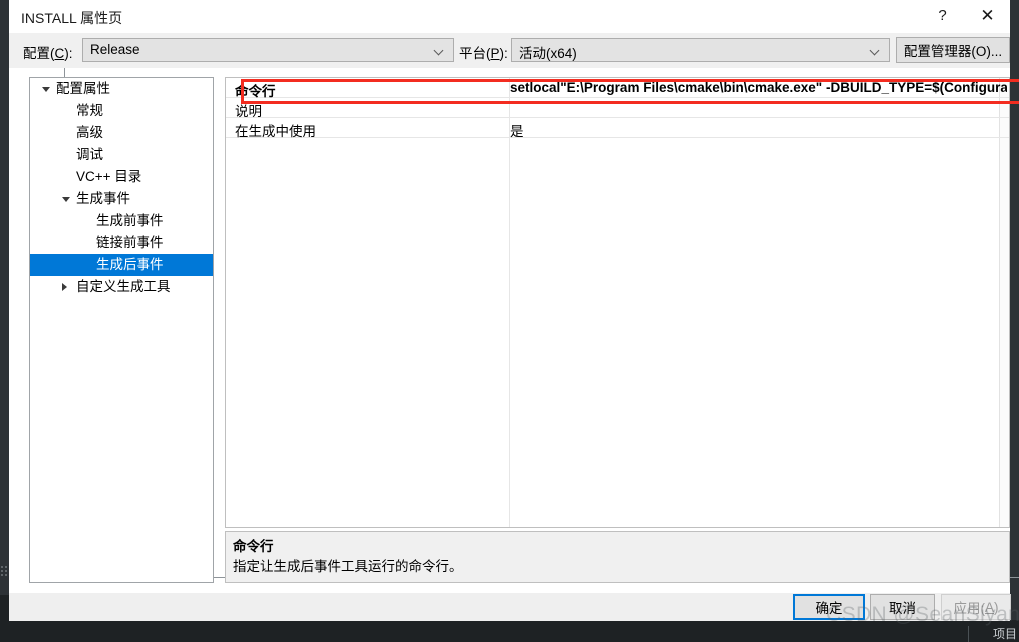 Image resolution: width=1019 pixels, height=642 pixels. I want to click on platform-label-post: ):, so click(503, 53).